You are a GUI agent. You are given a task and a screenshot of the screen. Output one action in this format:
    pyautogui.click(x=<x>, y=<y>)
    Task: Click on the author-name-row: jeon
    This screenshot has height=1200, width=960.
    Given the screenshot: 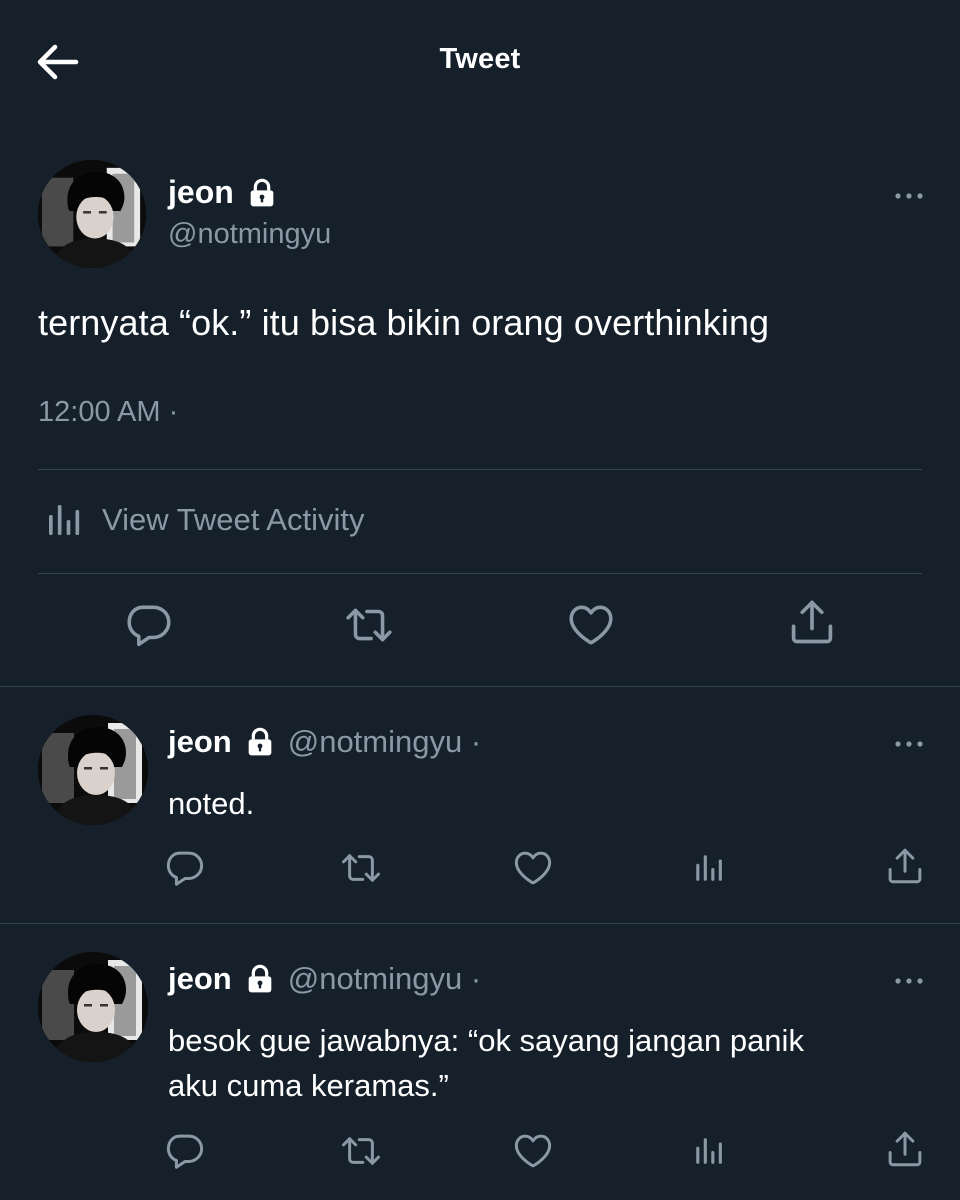 What is the action you would take?
    pyautogui.click(x=223, y=192)
    